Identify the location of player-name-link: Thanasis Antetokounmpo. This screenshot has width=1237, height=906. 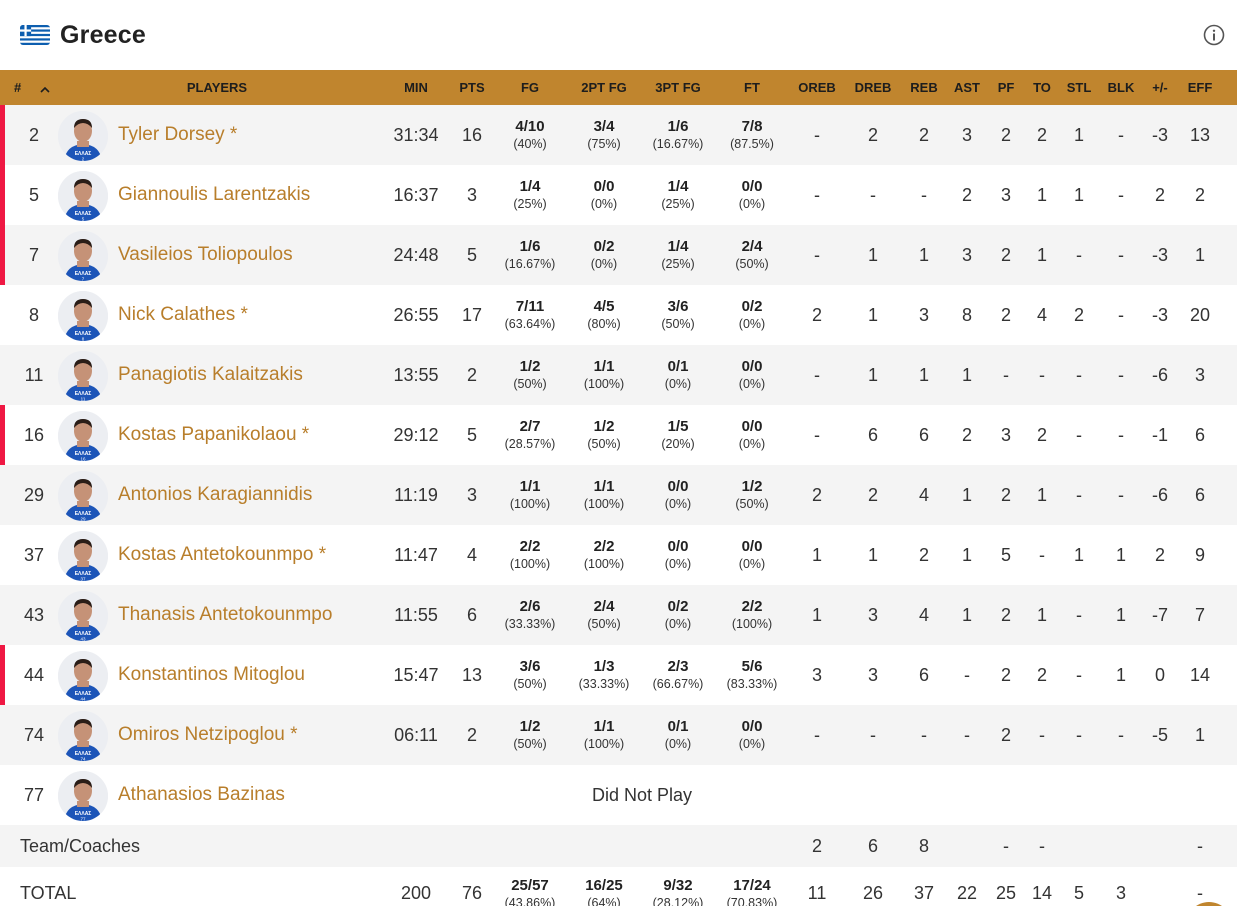
(225, 615).